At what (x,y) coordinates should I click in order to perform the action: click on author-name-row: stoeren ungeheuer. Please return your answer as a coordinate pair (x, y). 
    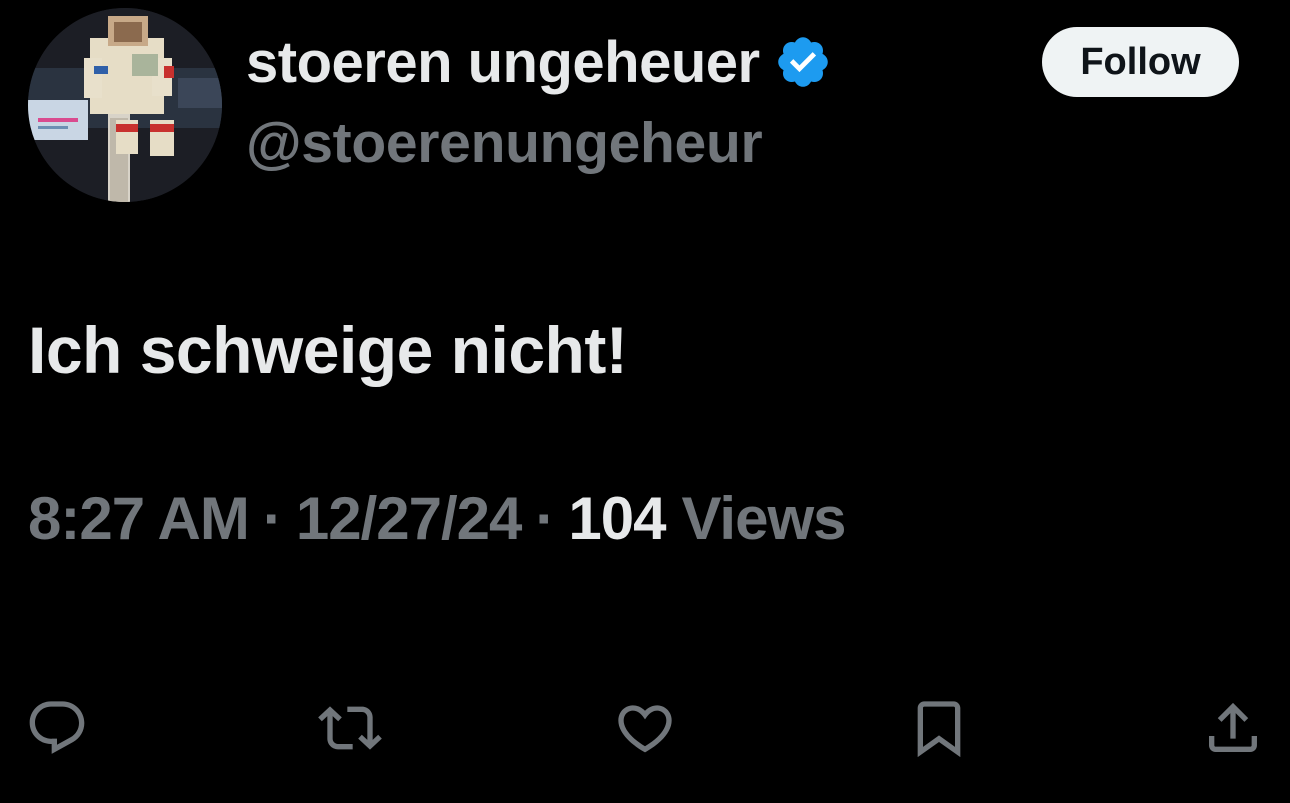
    Looking at the image, I should click on (539, 62).